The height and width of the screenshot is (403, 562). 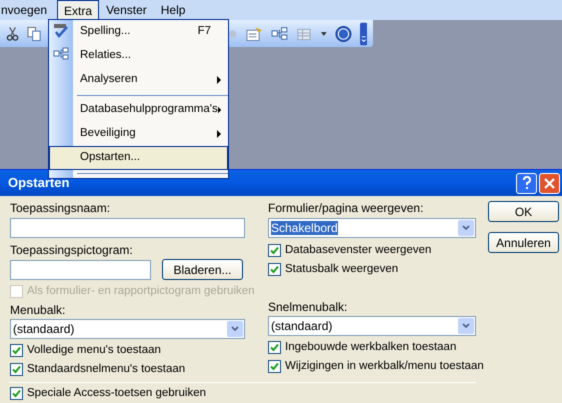 I want to click on checkbox-label: Volledige menu's toestaan, so click(x=94, y=350).